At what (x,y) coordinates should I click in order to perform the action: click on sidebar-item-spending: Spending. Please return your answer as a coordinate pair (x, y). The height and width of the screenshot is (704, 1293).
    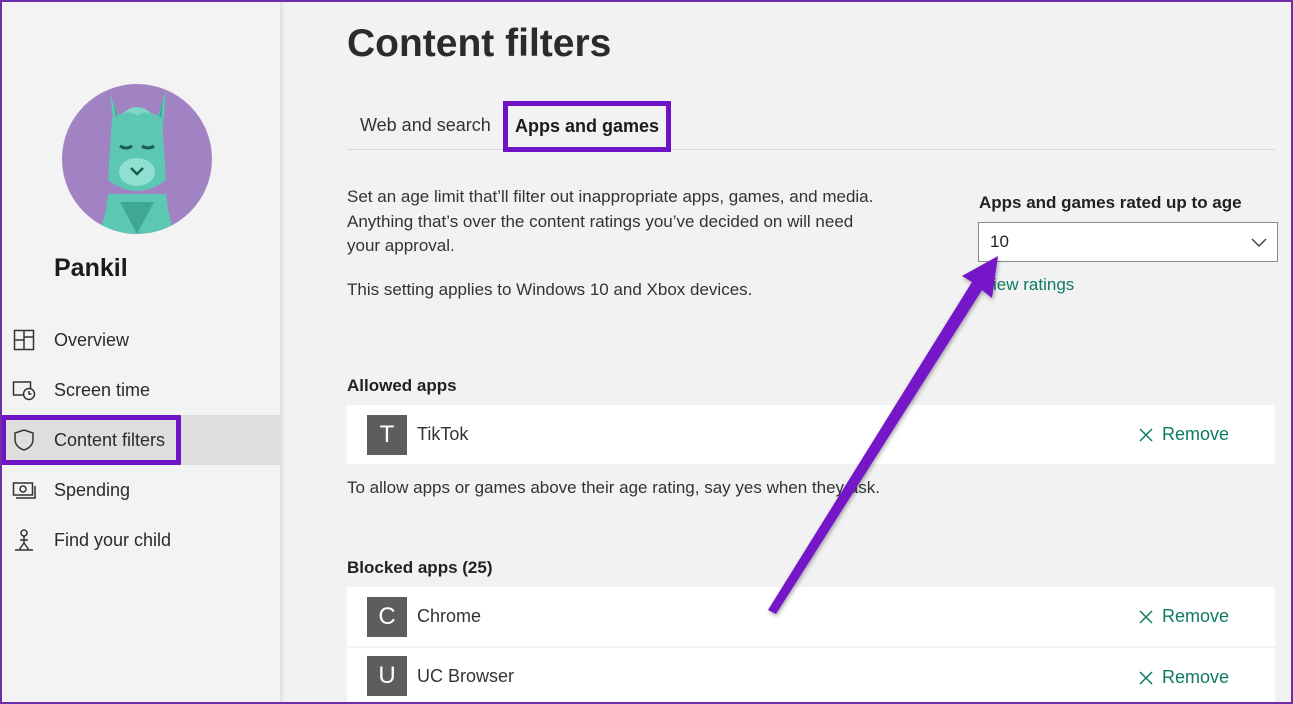
    Looking at the image, I should click on (140, 490).